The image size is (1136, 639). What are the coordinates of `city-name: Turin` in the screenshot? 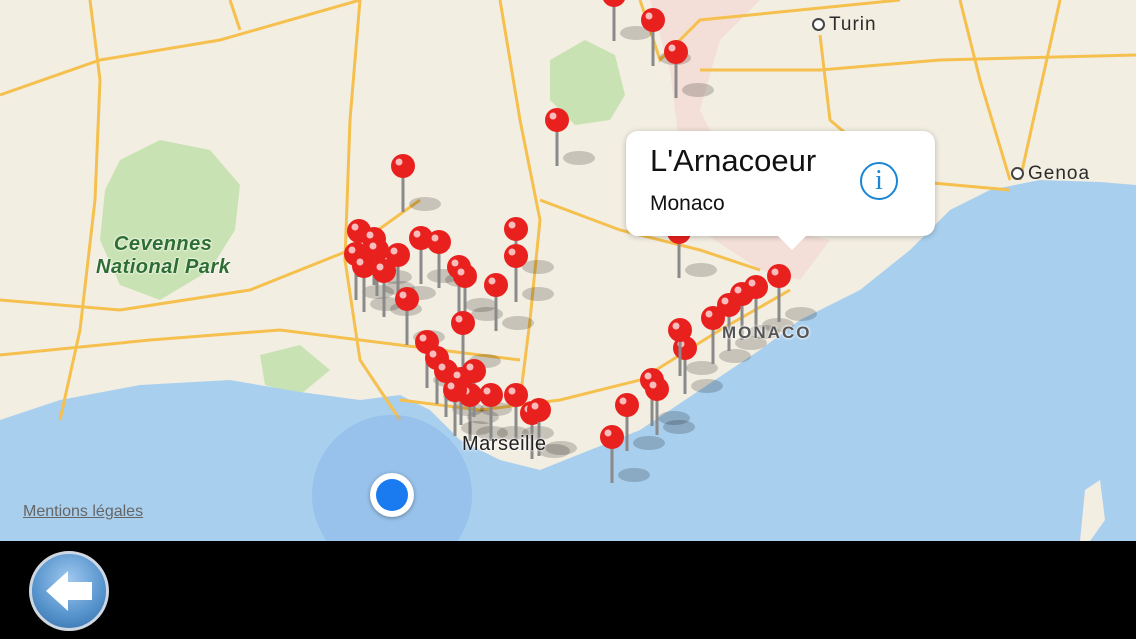 It's located at (853, 24).